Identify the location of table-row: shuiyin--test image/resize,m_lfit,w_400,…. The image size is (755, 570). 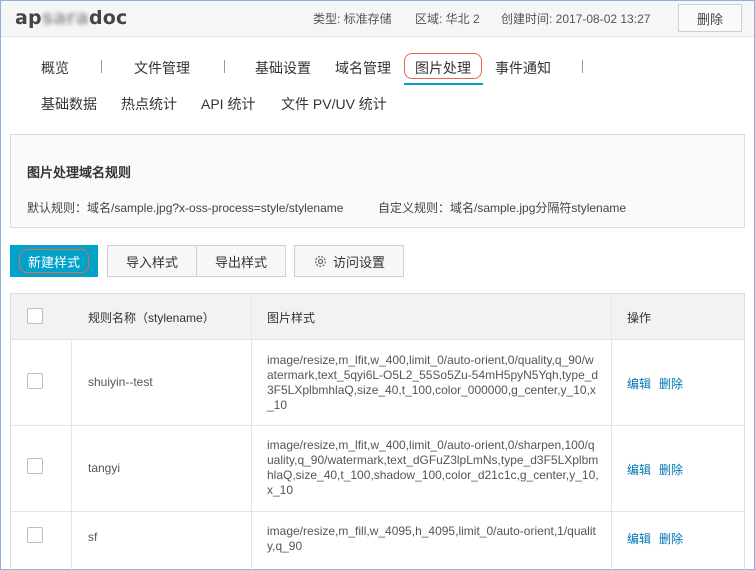
(377, 383).